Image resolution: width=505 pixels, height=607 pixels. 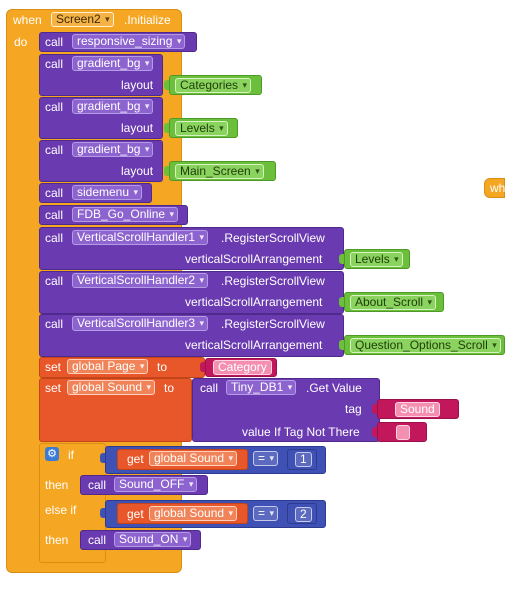 I want to click on component-dropdown-tinydb: Tiny_DB1, so click(x=261, y=387).